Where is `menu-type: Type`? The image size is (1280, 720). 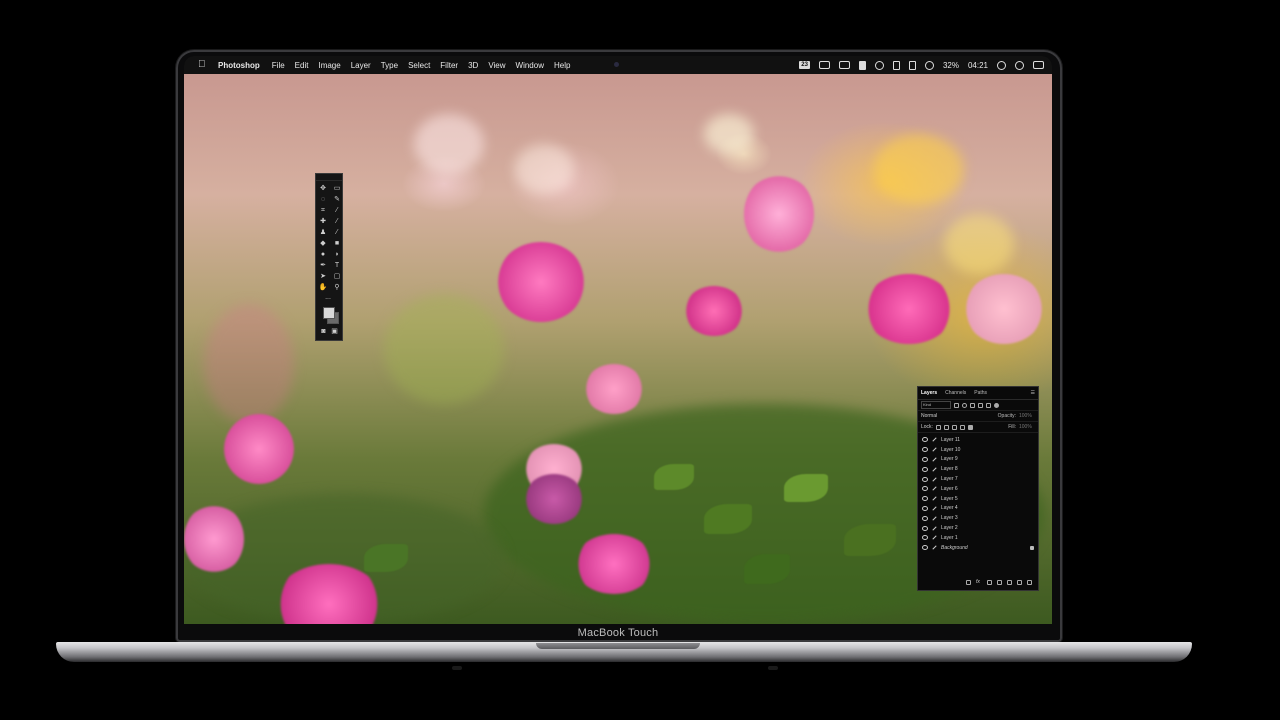 menu-type: Type is located at coordinates (389, 65).